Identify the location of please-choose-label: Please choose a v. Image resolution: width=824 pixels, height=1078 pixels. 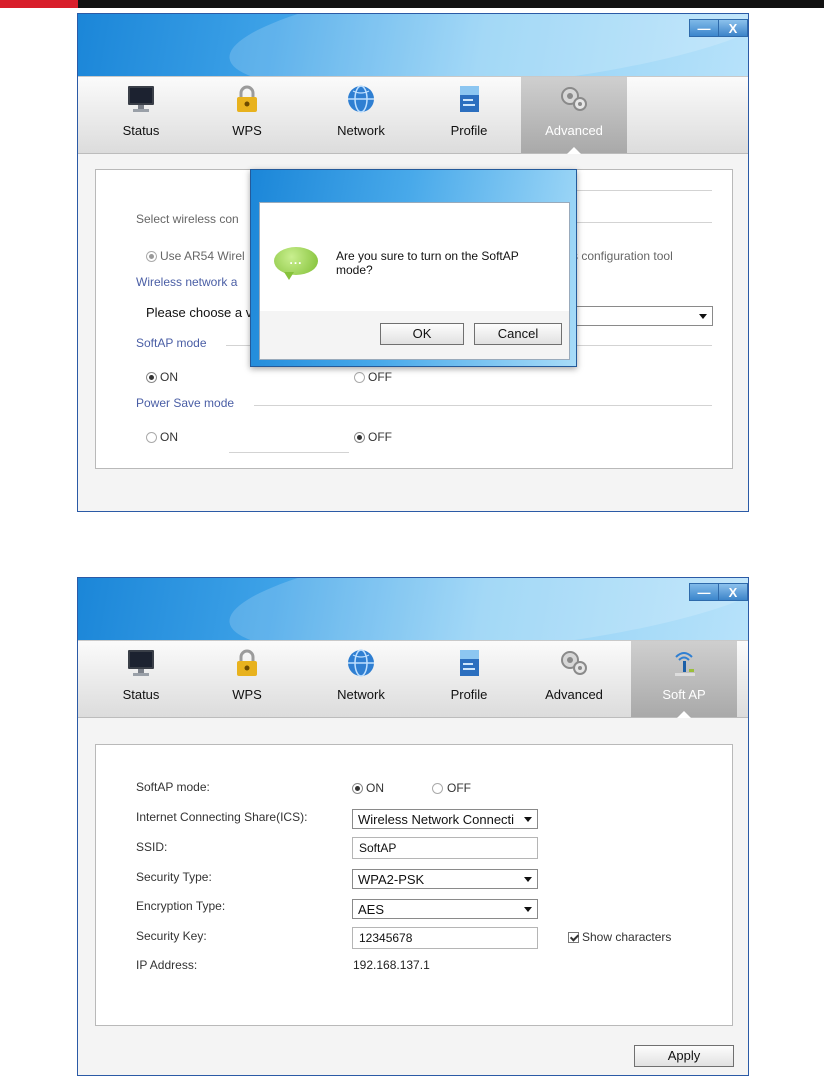
(199, 312).